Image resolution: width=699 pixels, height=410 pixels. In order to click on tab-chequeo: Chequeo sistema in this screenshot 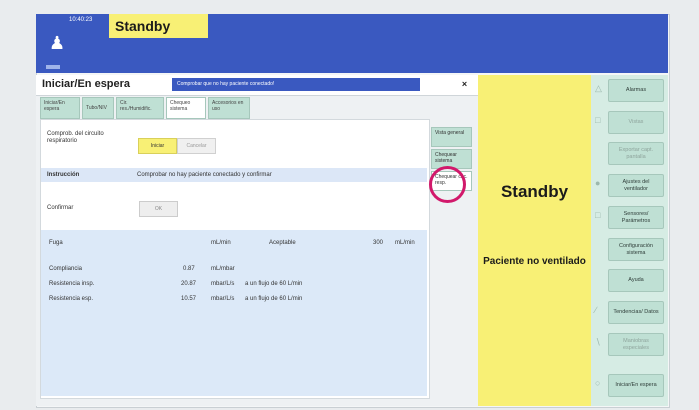, I will do `click(186, 108)`.